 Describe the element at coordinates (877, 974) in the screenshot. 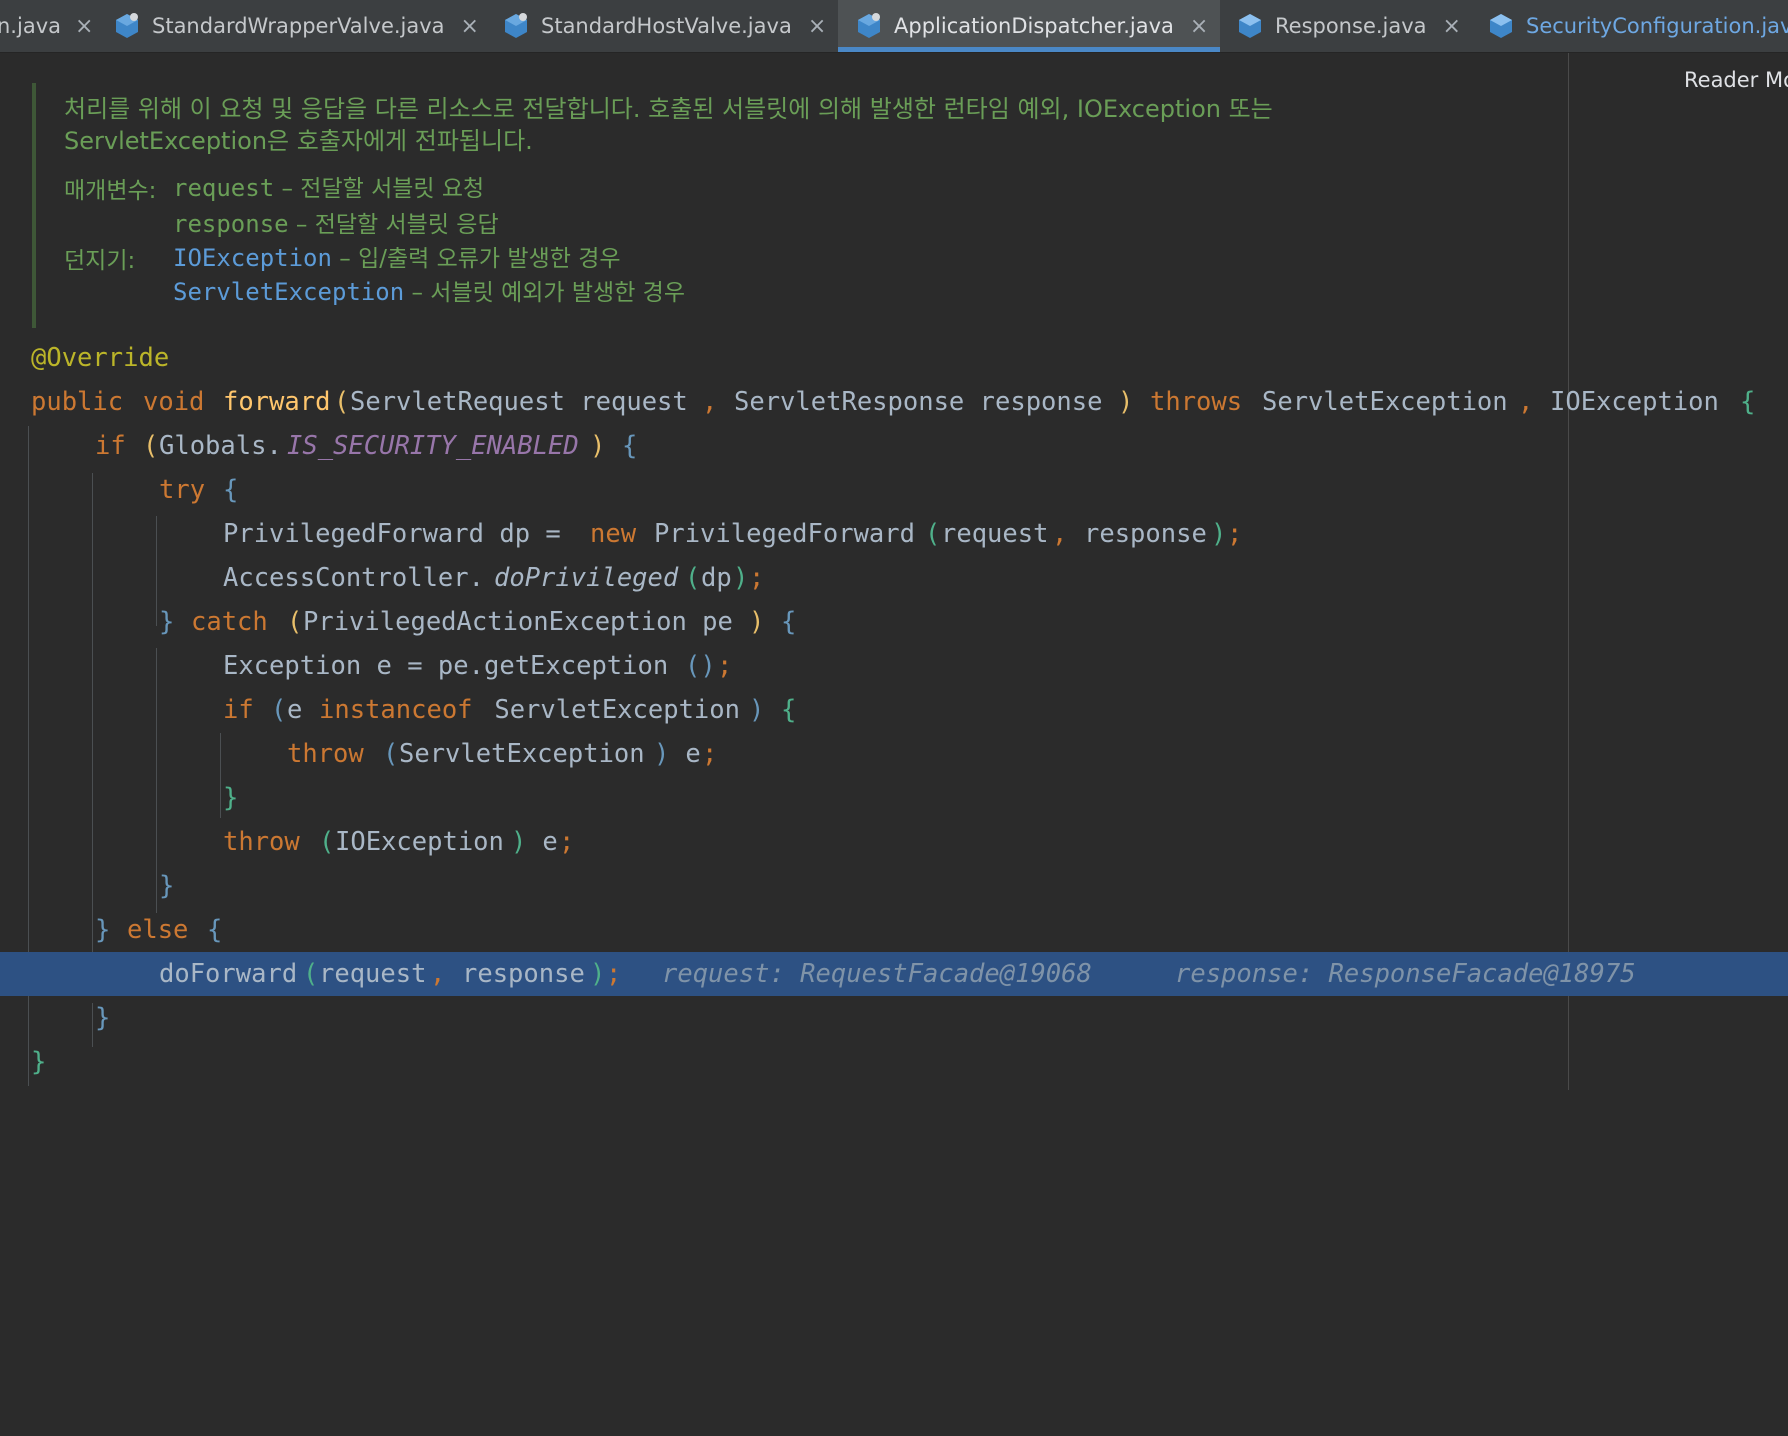

I see `inline-debug-value: request: RequestFacade@19068` at that location.